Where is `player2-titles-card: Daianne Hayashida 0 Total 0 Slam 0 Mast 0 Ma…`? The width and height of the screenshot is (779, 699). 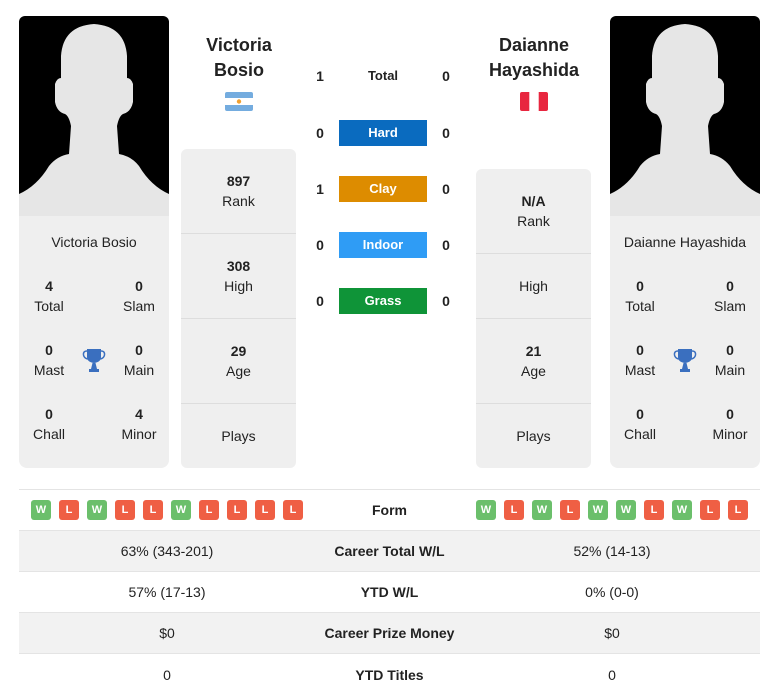
player2-titles-card: Daianne Hayashida 0 Total 0 Slam 0 Mast 0 Ma… is located at coordinates (685, 342).